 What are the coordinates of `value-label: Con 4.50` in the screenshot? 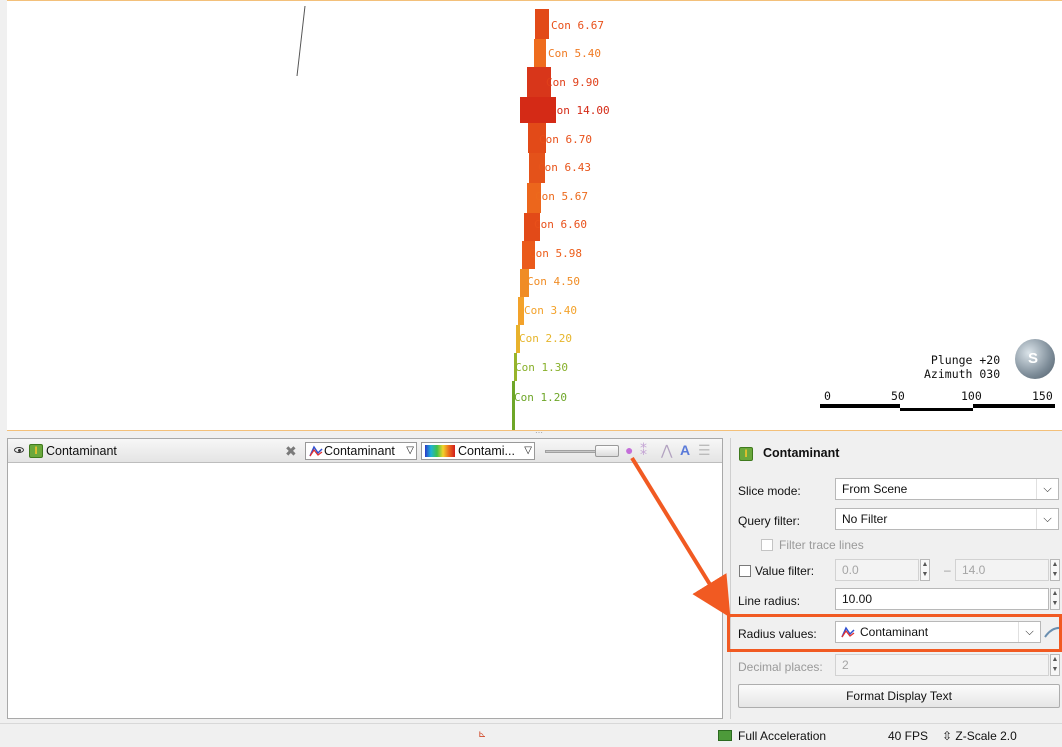 It's located at (553, 281).